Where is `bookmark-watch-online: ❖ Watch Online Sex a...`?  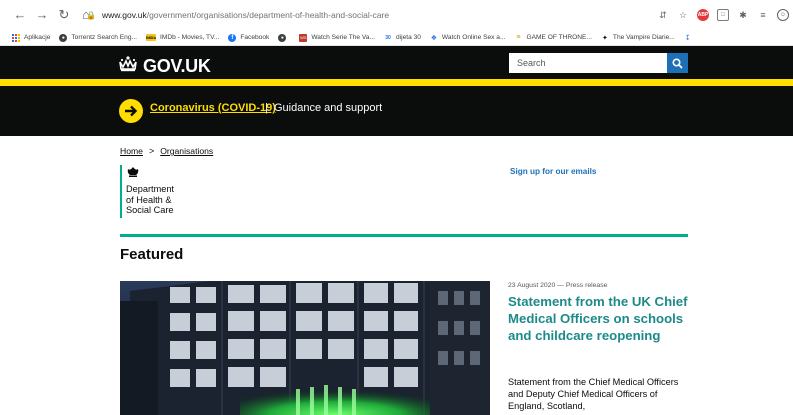
bookmark-watch-online: ❖ Watch Online Sex a... is located at coordinates (468, 38).